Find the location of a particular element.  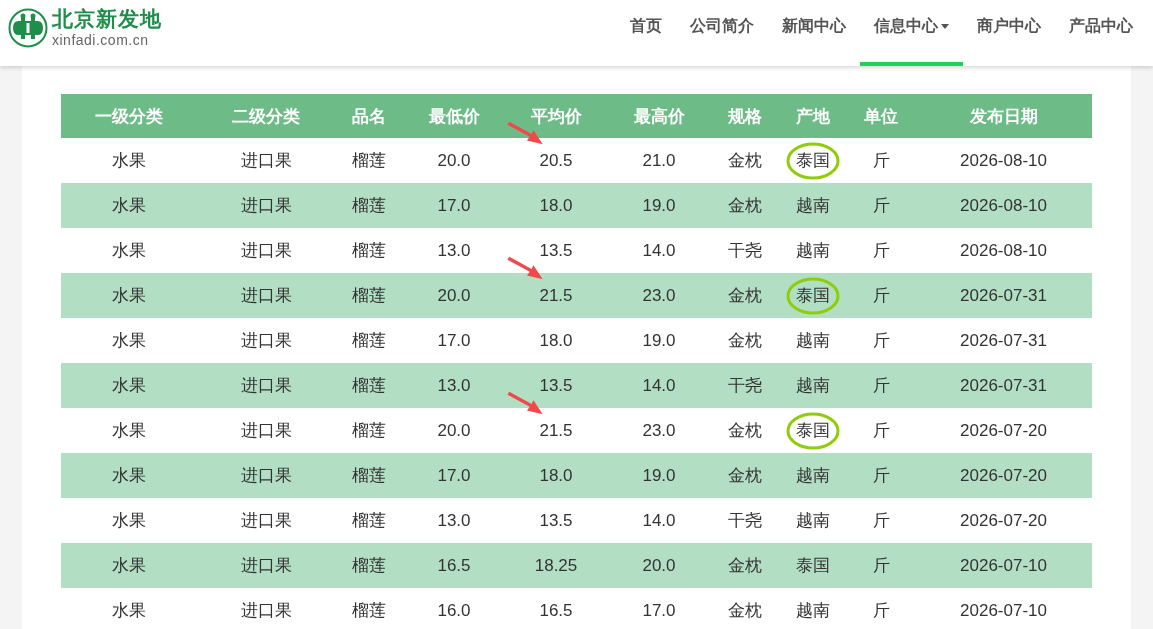

logo-name: 北京新发地 is located at coordinates (107, 19).